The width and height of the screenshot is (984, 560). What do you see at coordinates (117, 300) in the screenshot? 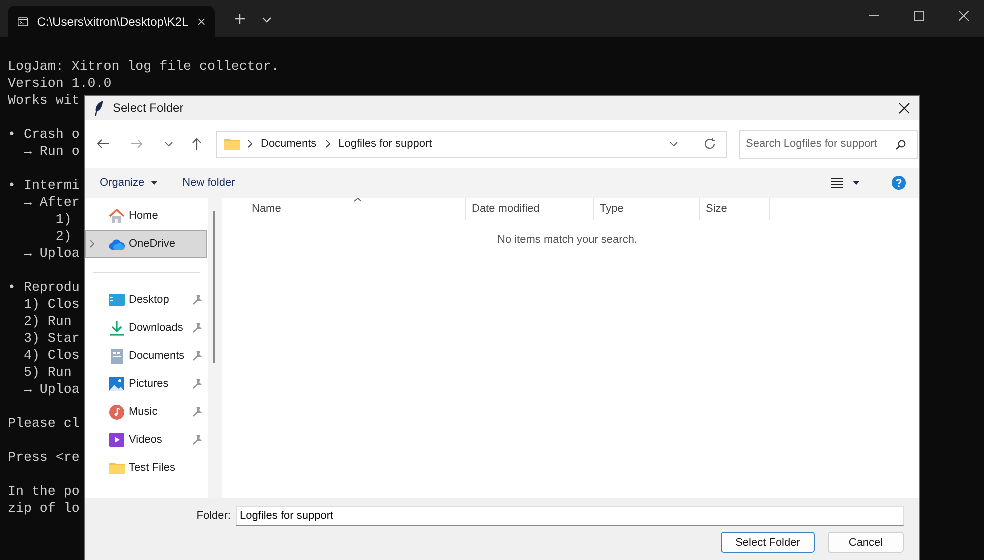
I see `desktop-icon` at bounding box center [117, 300].